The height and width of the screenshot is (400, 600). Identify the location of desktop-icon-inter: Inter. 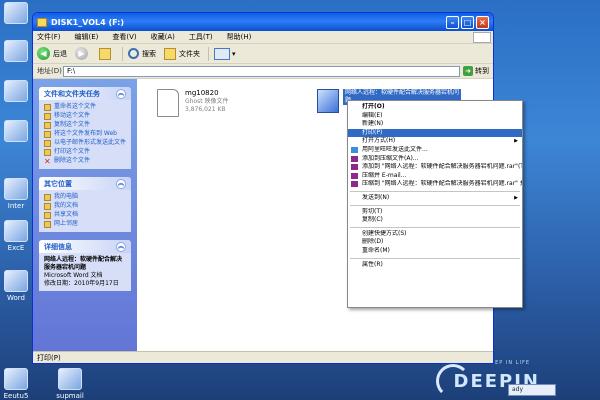
(18, 194).